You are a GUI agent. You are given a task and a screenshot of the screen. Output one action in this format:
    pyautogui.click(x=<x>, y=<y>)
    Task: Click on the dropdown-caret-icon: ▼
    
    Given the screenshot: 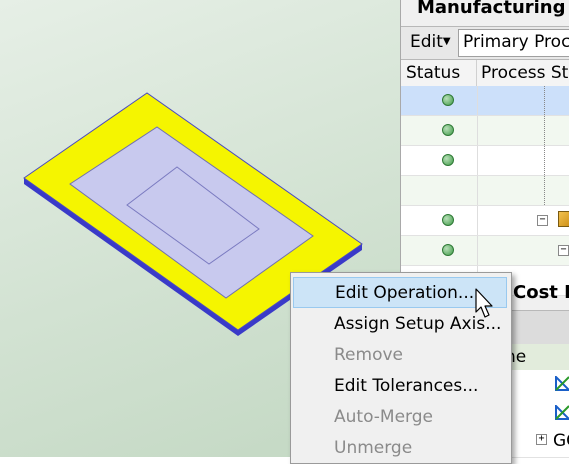 What is the action you would take?
    pyautogui.click(x=446, y=41)
    